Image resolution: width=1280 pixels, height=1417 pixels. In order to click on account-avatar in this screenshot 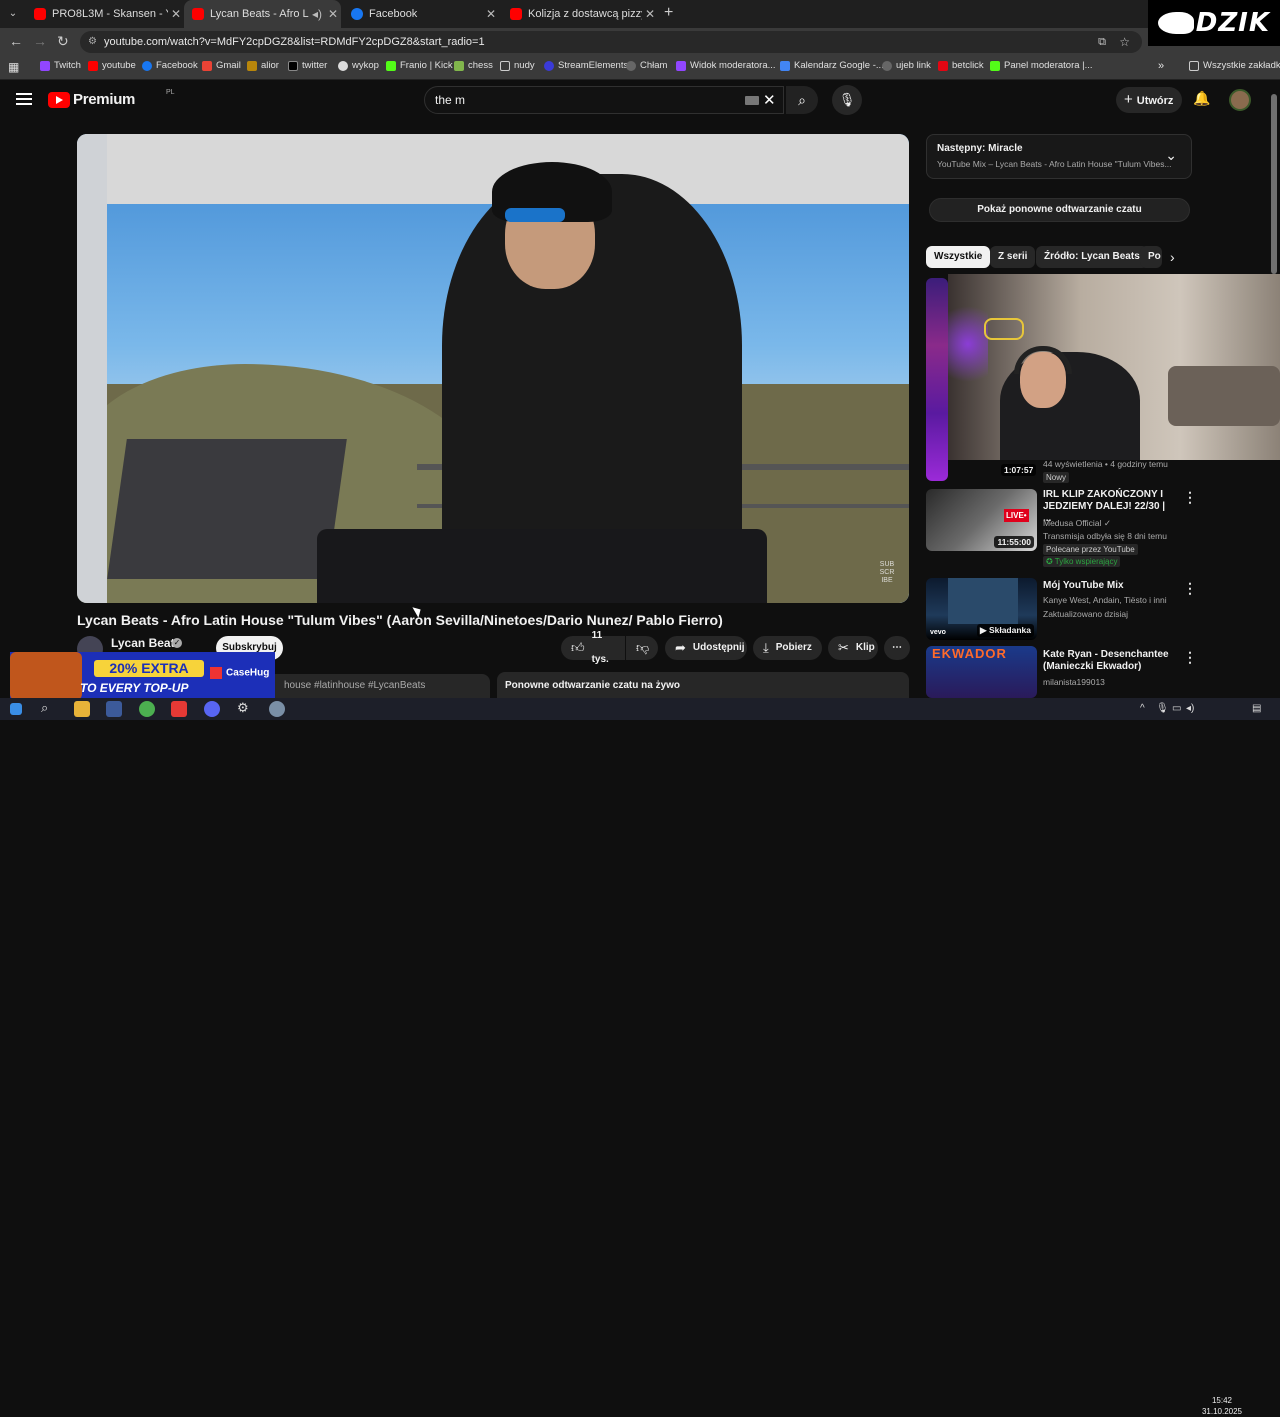, I will do `click(1240, 100)`.